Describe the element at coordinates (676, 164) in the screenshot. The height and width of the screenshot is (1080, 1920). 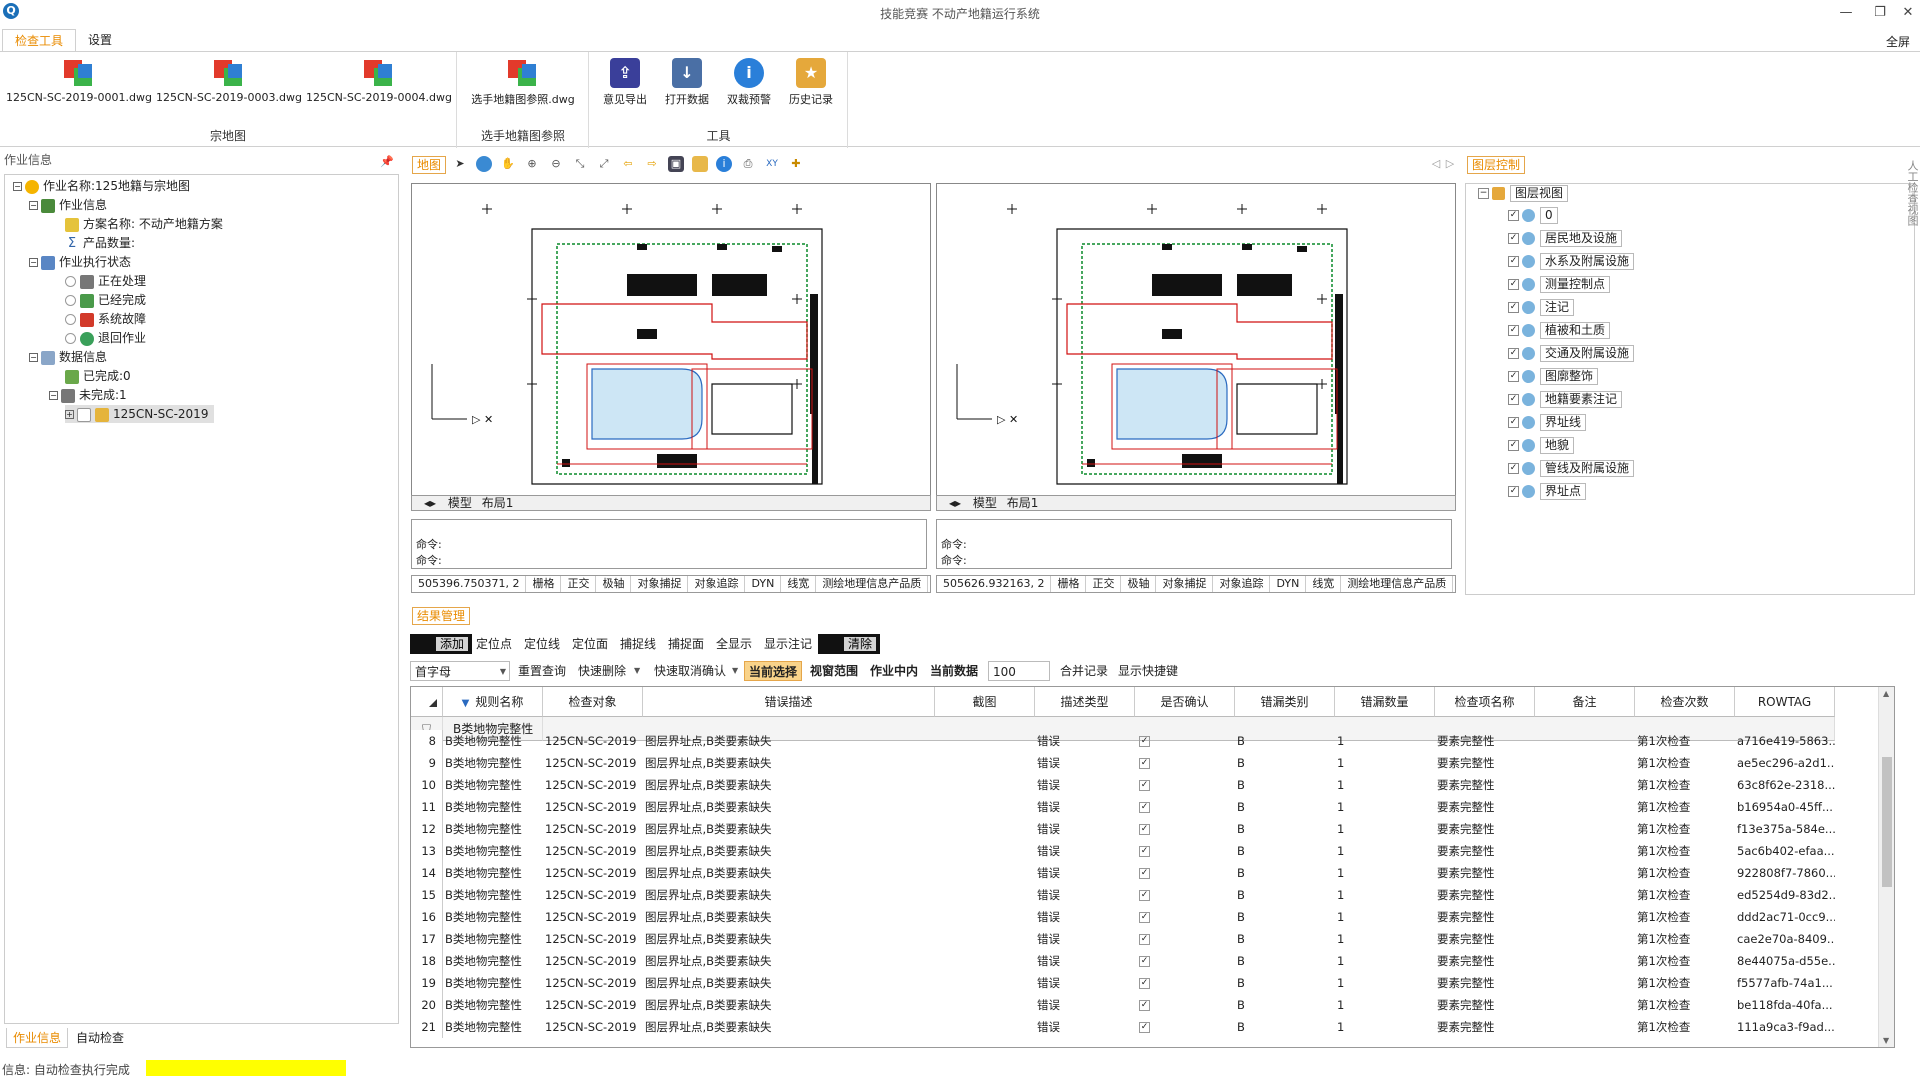
I see `save-icon: ▣` at that location.